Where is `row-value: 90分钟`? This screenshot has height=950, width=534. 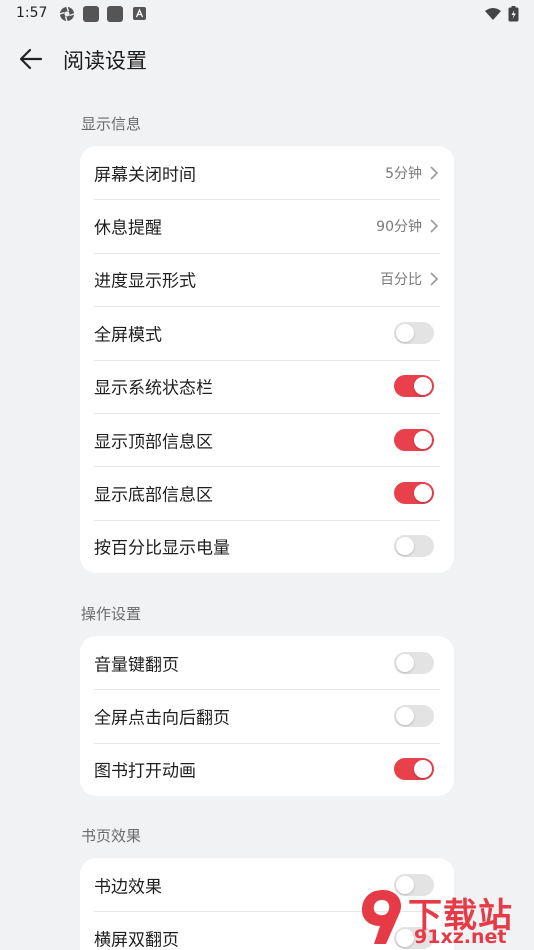 row-value: 90分钟 is located at coordinates (399, 227).